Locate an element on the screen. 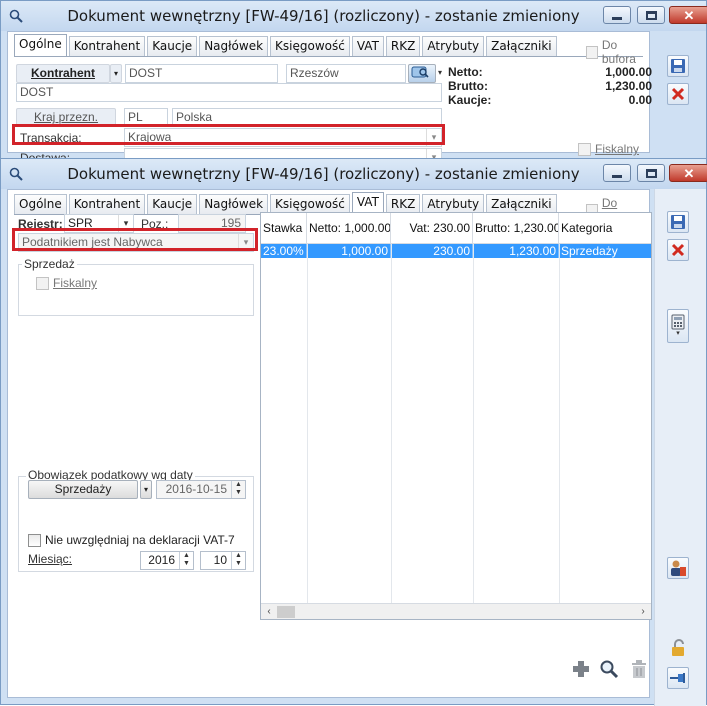 This screenshot has height=706, width=707. rejestr-label: Rejestr: is located at coordinates (40, 224).